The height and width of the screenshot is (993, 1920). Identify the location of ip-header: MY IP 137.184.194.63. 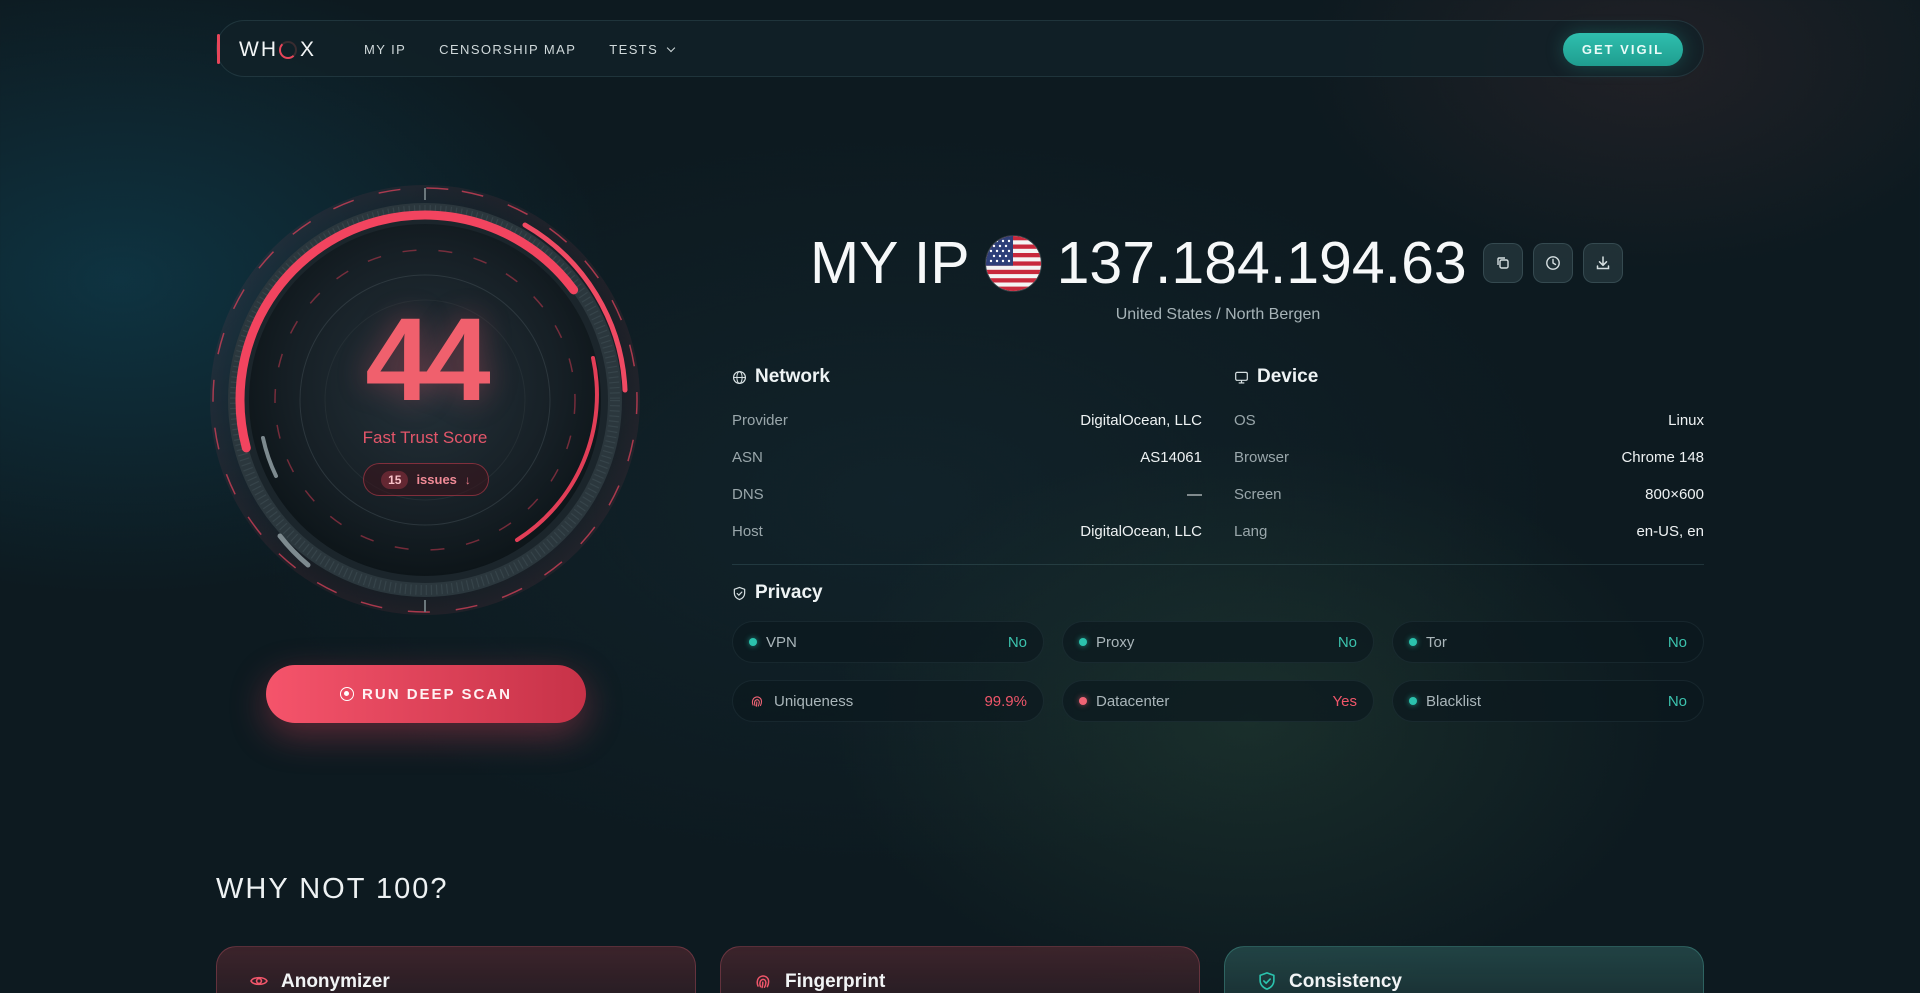
(1216, 263).